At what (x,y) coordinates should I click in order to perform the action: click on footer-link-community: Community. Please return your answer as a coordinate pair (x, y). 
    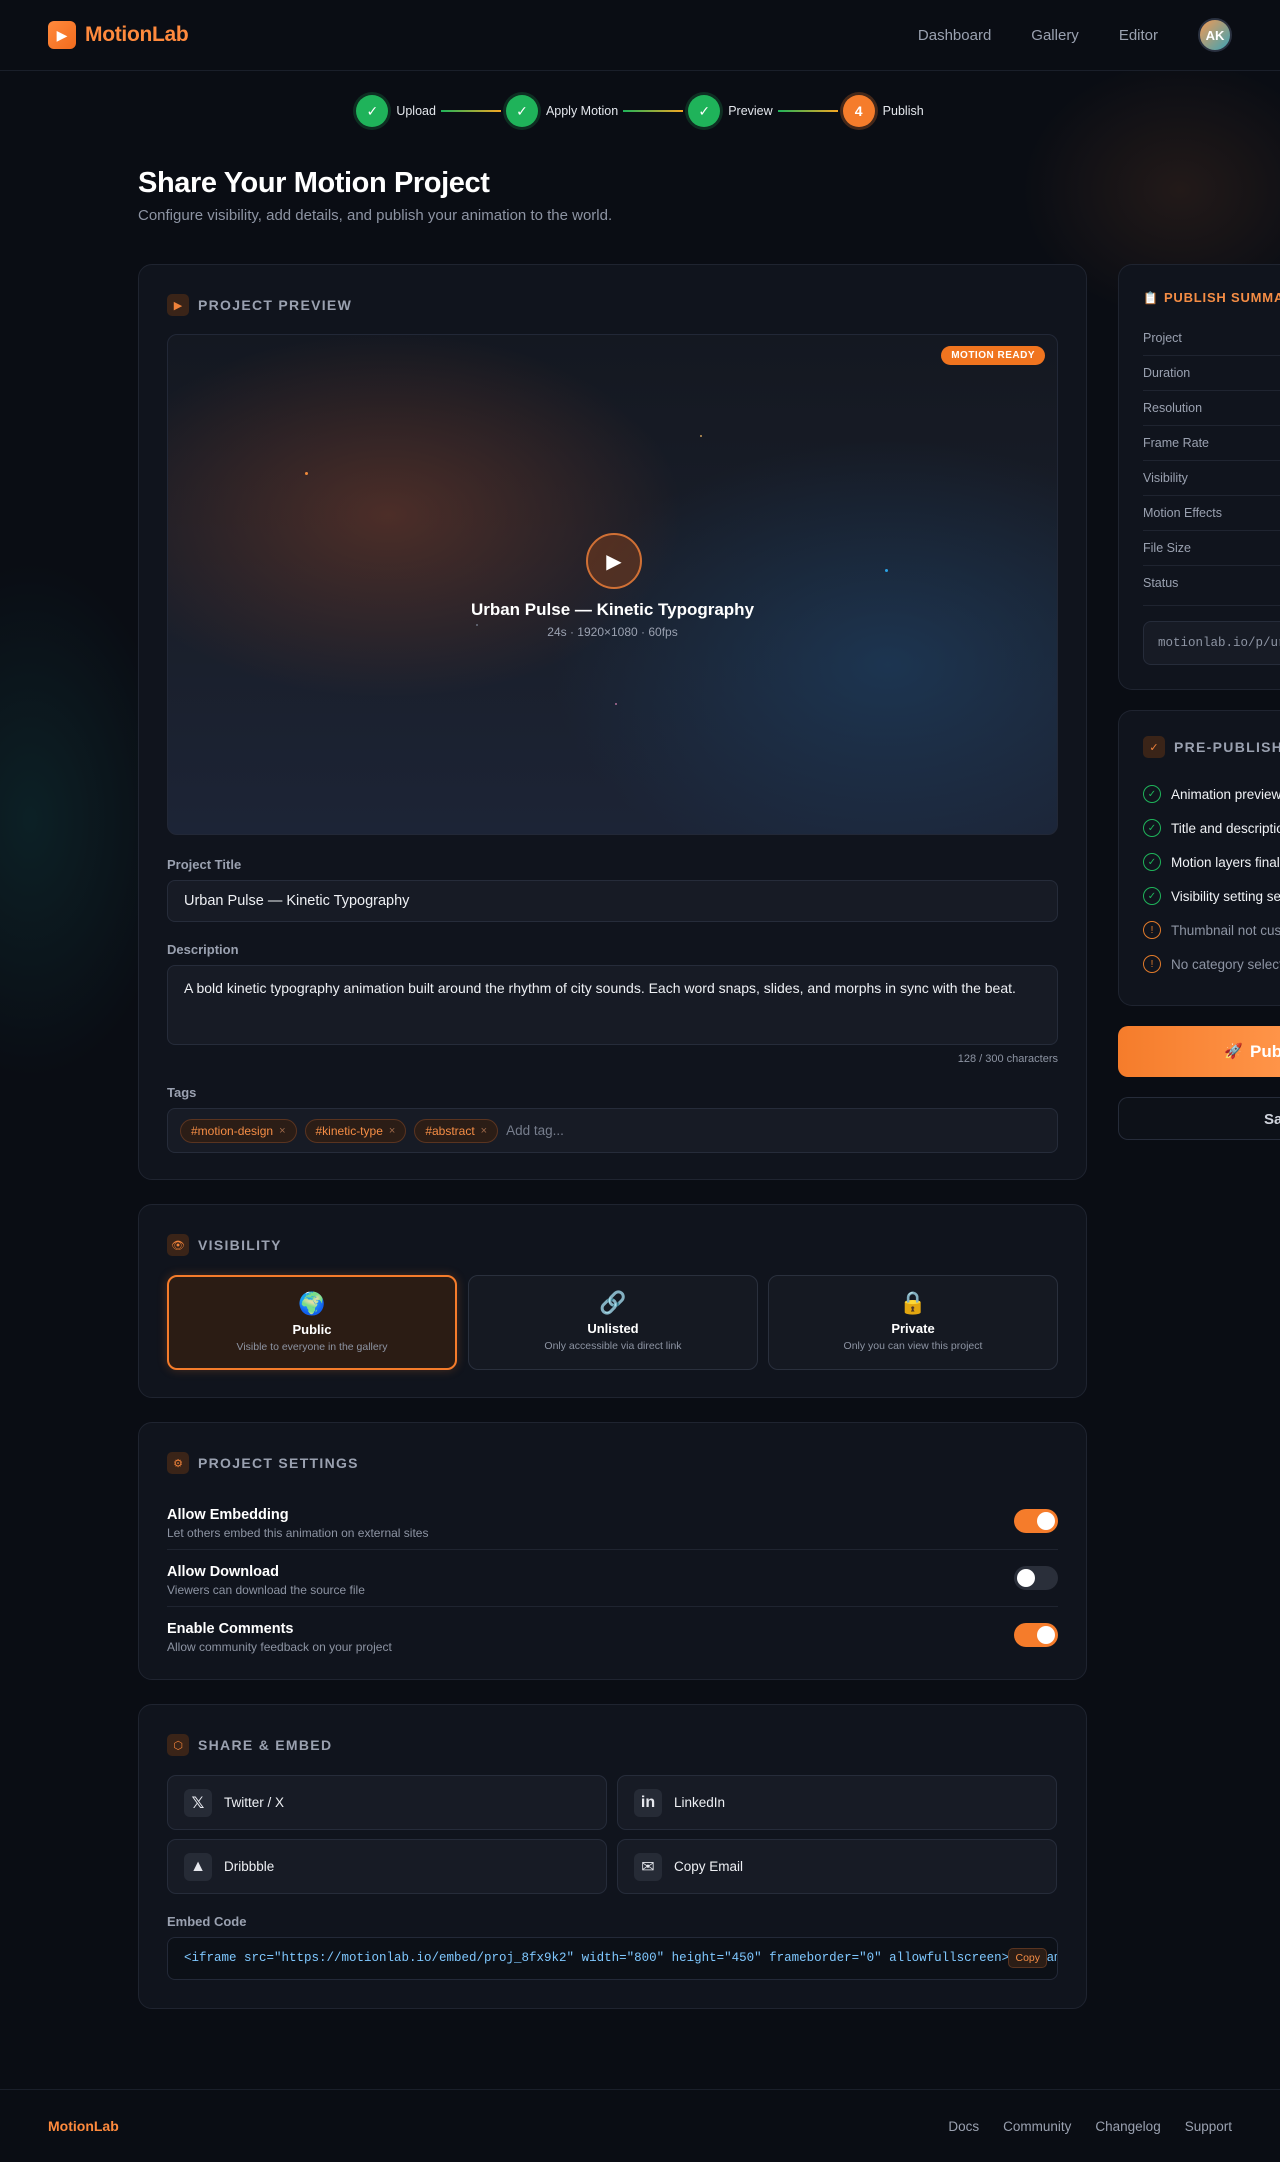
    Looking at the image, I should click on (1037, 2126).